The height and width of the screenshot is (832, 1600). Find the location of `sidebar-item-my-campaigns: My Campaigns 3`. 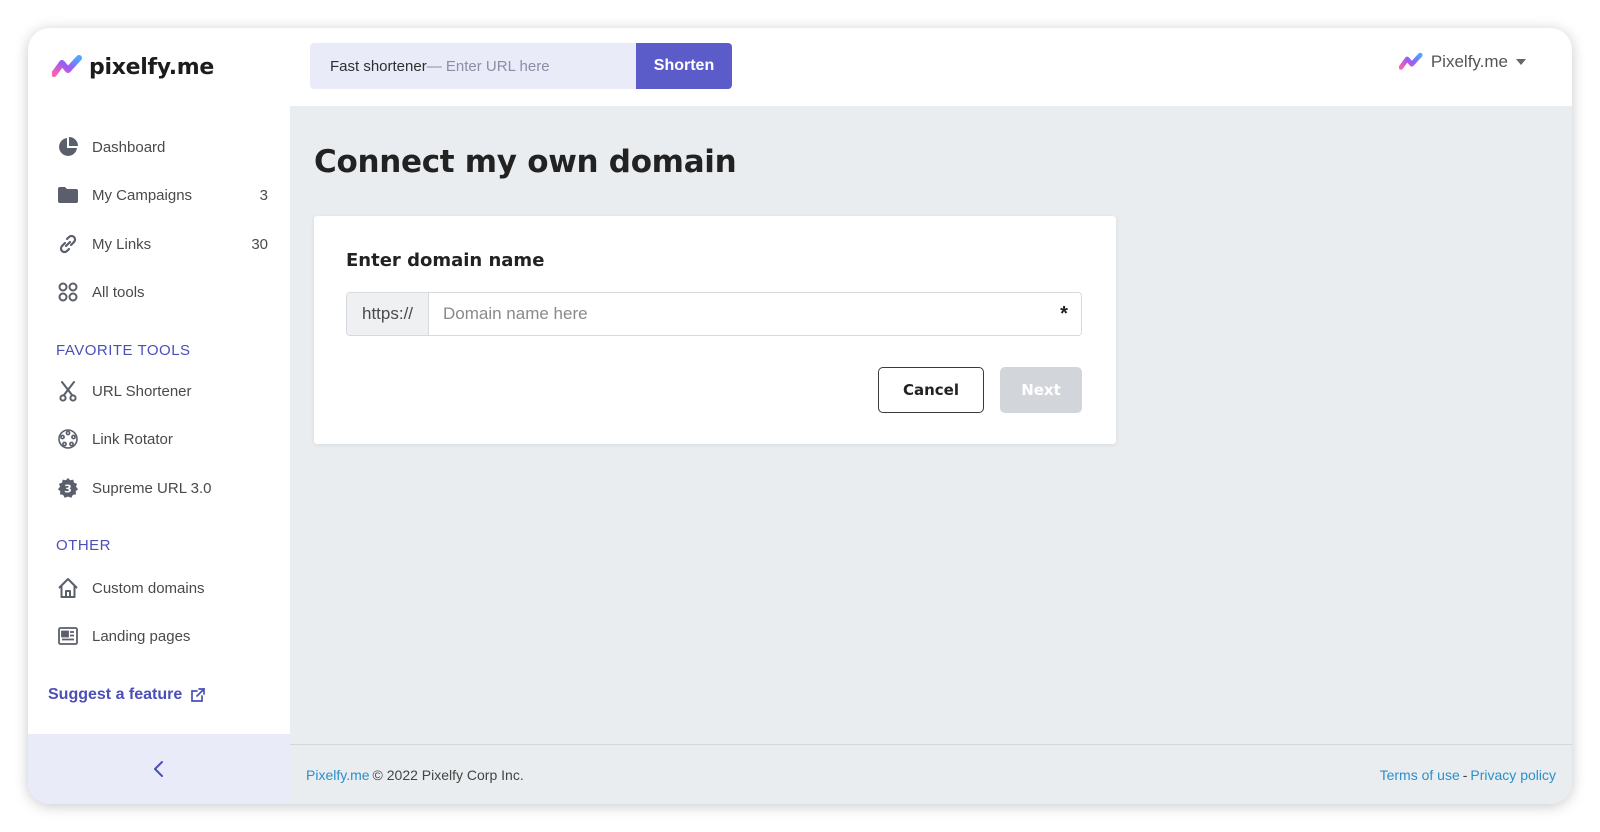

sidebar-item-my-campaigns: My Campaigns 3 is located at coordinates (162, 195).